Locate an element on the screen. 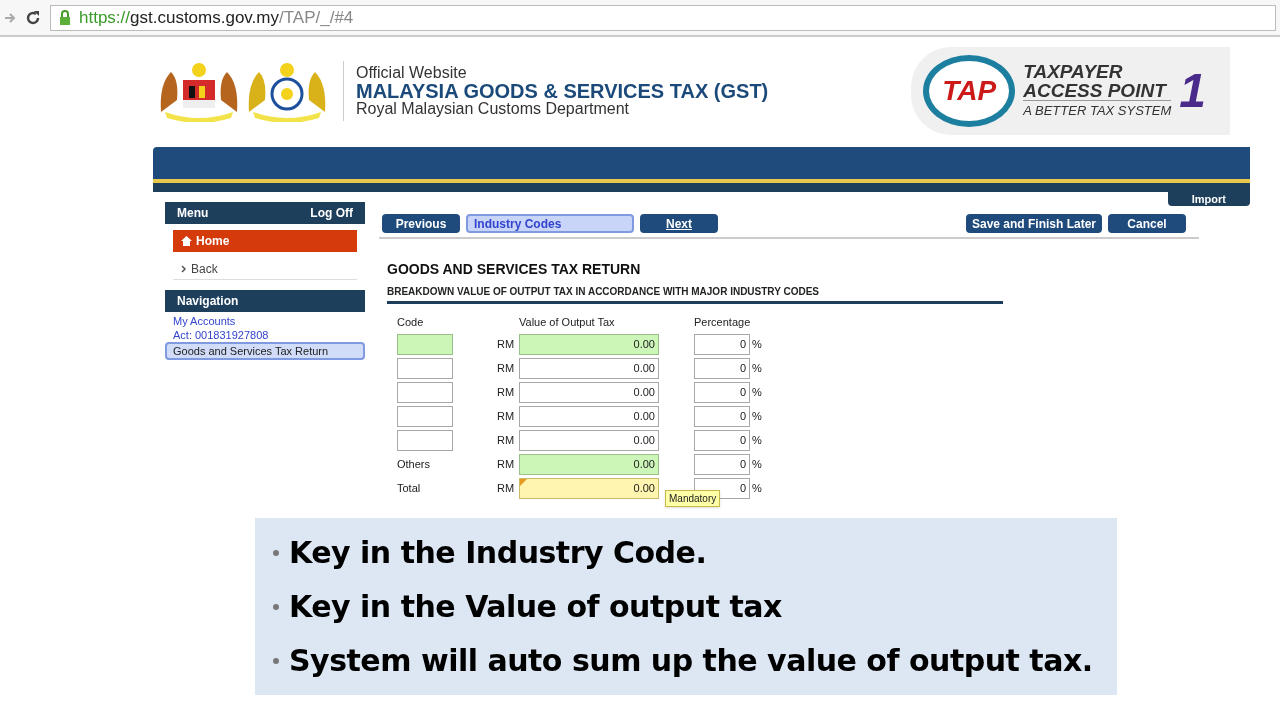  column-header: Code is located at coordinates (411, 322).